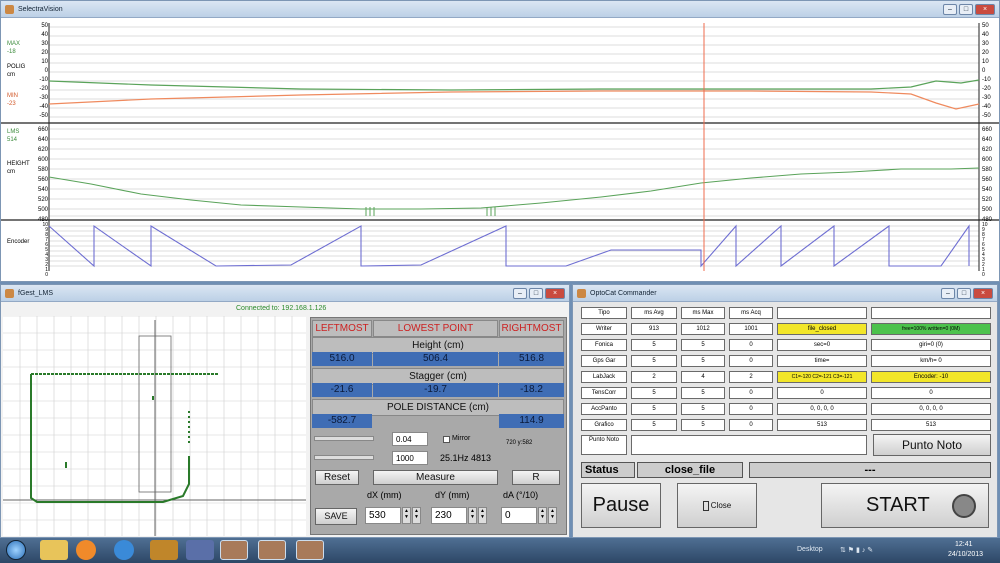  What do you see at coordinates (200, 550) in the screenshot?
I see `save-app-icon` at bounding box center [200, 550].